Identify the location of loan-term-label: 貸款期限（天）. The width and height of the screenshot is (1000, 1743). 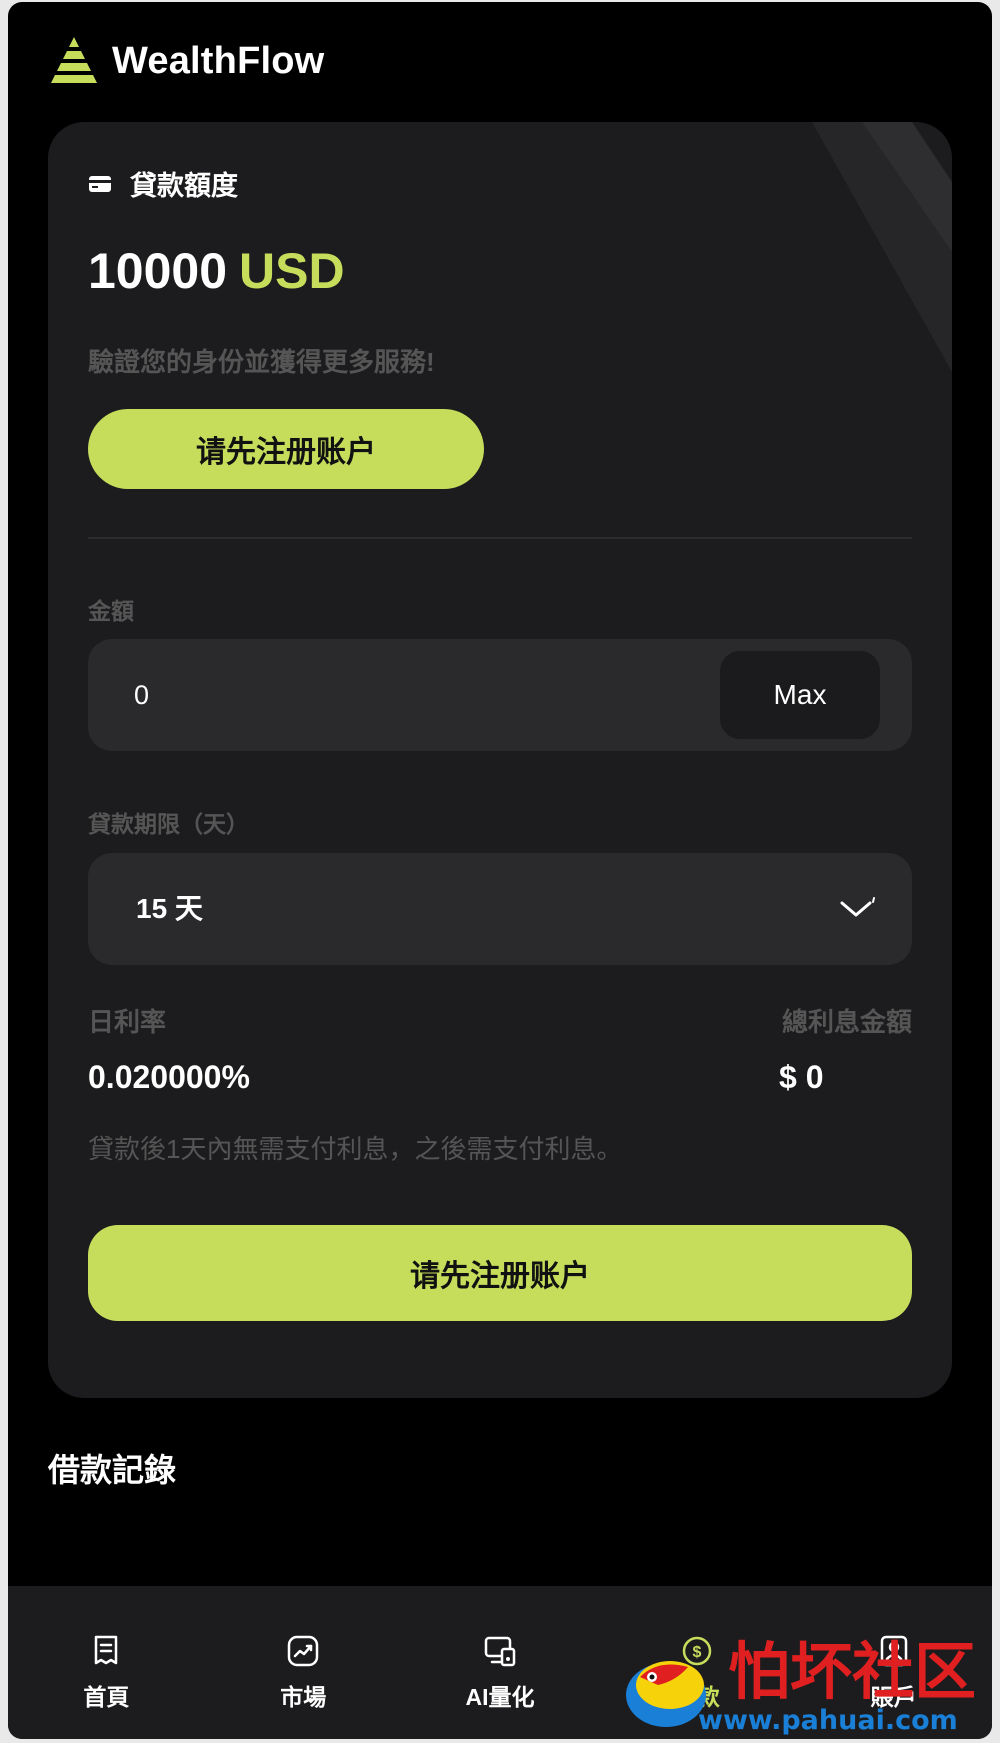
(168, 824).